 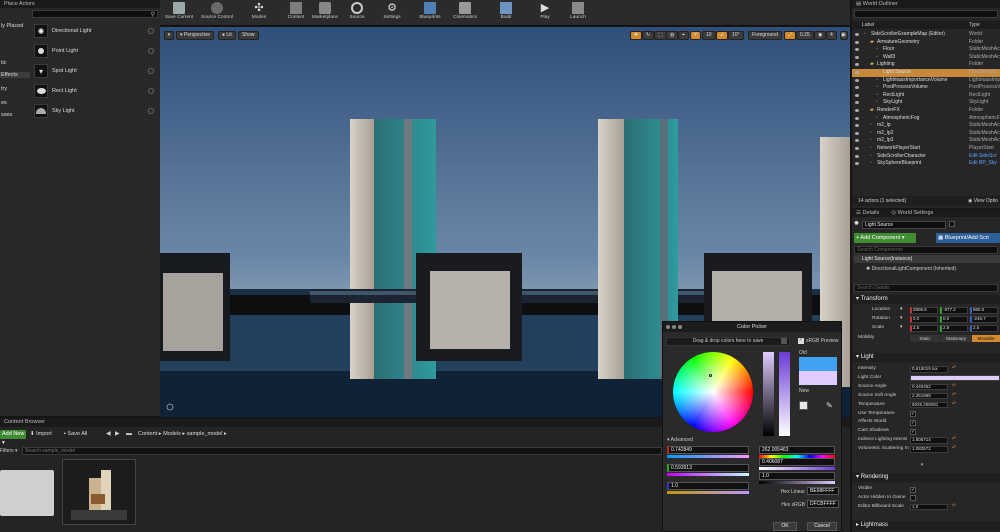 I want to click on viewport-menu-button: ▾, so click(x=169, y=35).